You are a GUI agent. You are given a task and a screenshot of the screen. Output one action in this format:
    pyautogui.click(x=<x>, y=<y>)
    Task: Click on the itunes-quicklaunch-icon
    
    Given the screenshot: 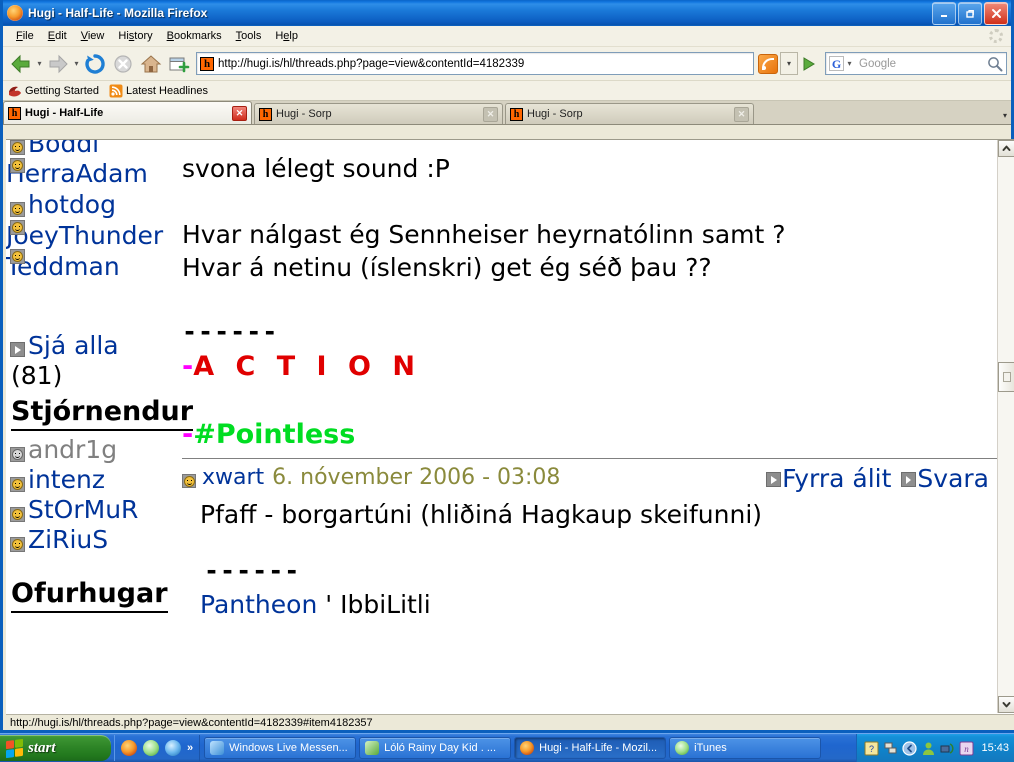 What is the action you would take?
    pyautogui.click(x=151, y=748)
    